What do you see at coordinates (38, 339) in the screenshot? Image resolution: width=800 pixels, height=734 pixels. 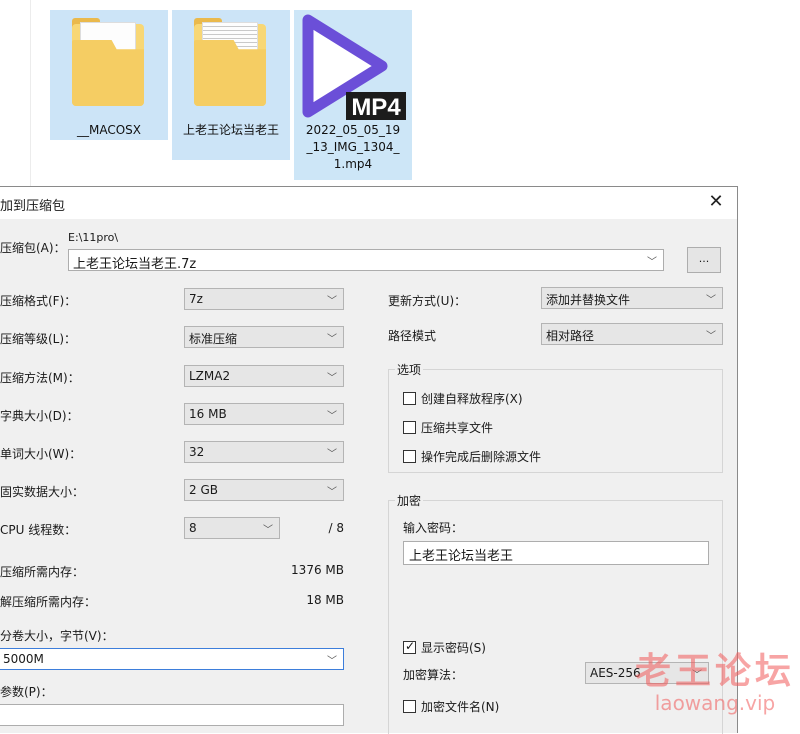 I see `level-label: 压缩等级(L)：` at bounding box center [38, 339].